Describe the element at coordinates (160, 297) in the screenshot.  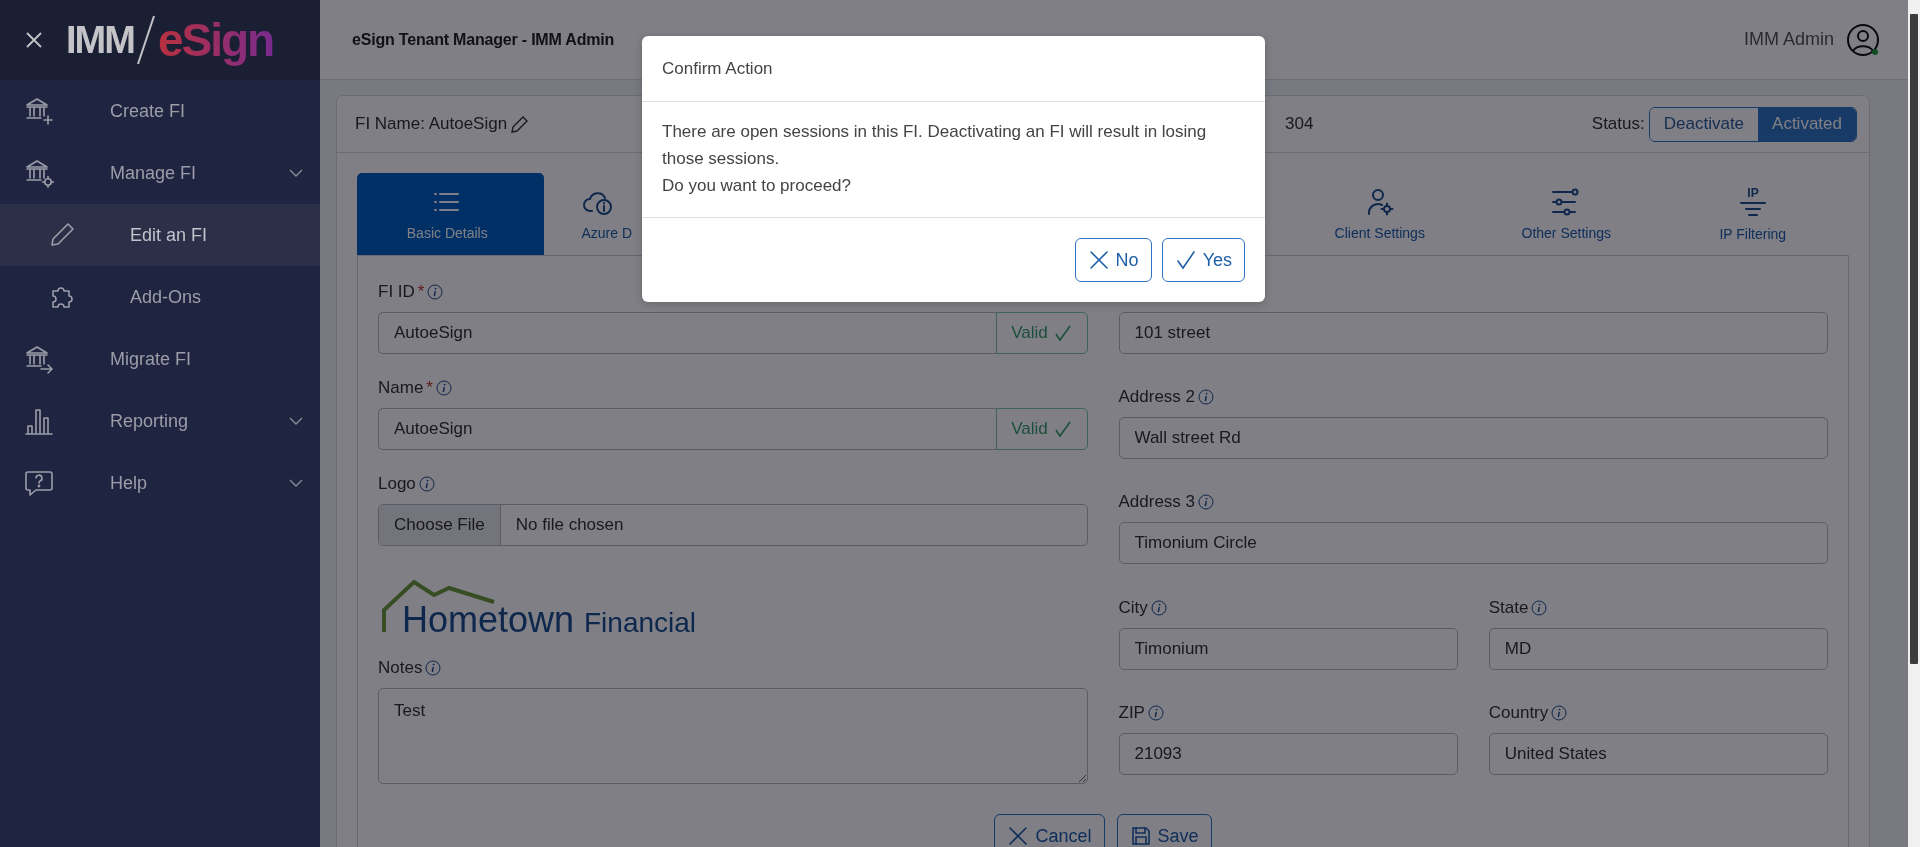
I see `nav-item: Add-Ons` at that location.